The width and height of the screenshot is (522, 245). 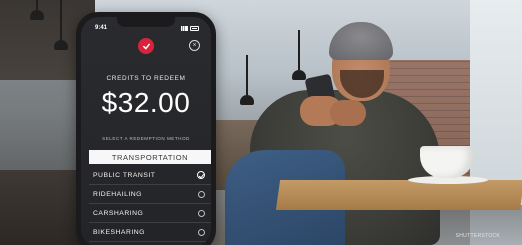 What do you see at coordinates (201, 175) in the screenshot?
I see `radio-selected-icon` at bounding box center [201, 175].